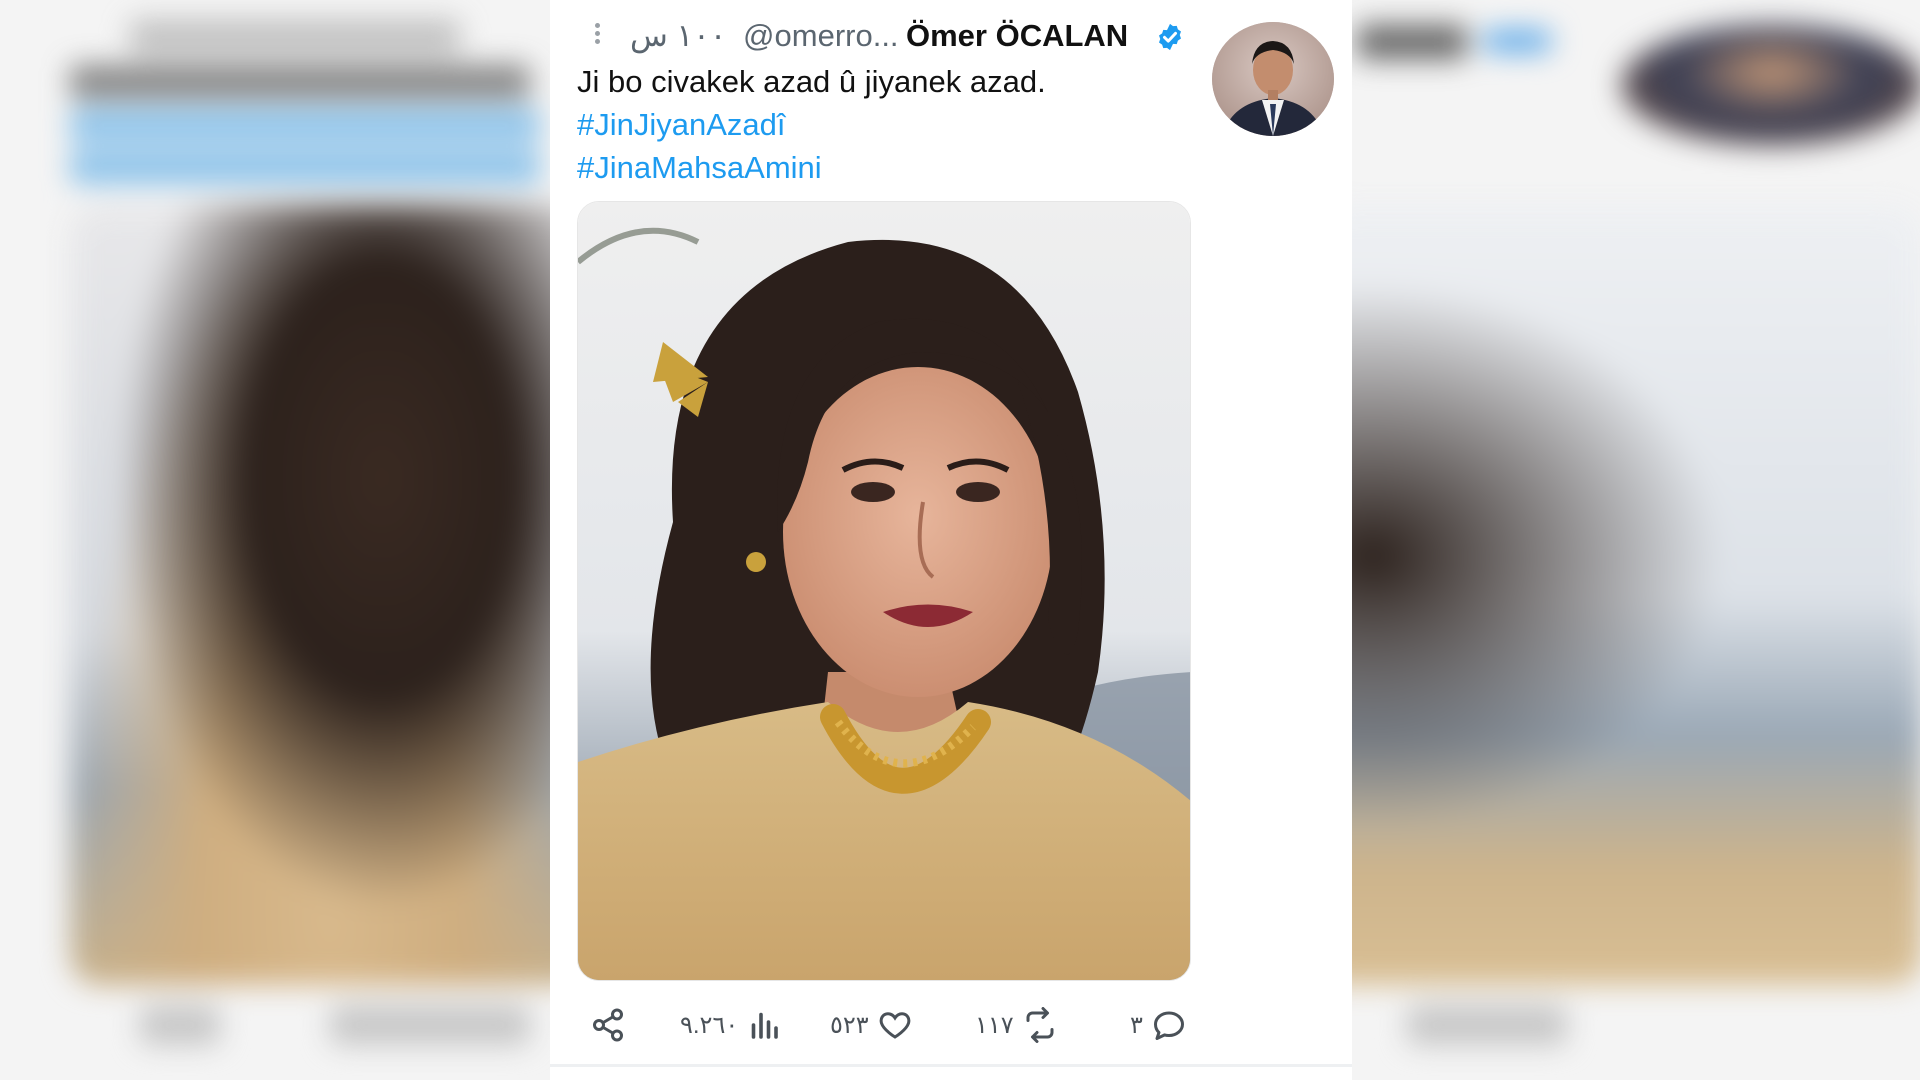 The height and width of the screenshot is (1080, 1920). I want to click on author-name: Ömer ÖCALAN, so click(1017, 36).